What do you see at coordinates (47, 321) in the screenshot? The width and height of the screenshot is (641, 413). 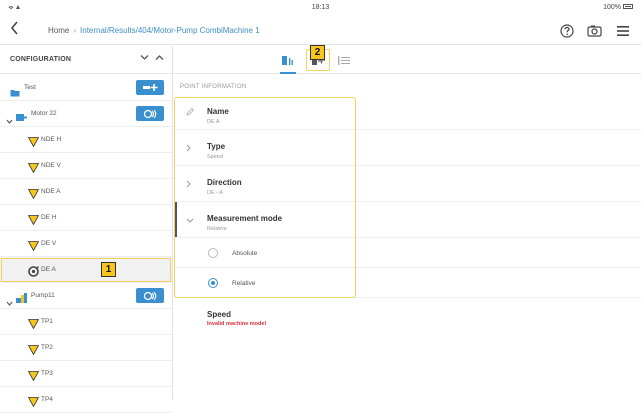 I see `tree-item-label: TP1` at bounding box center [47, 321].